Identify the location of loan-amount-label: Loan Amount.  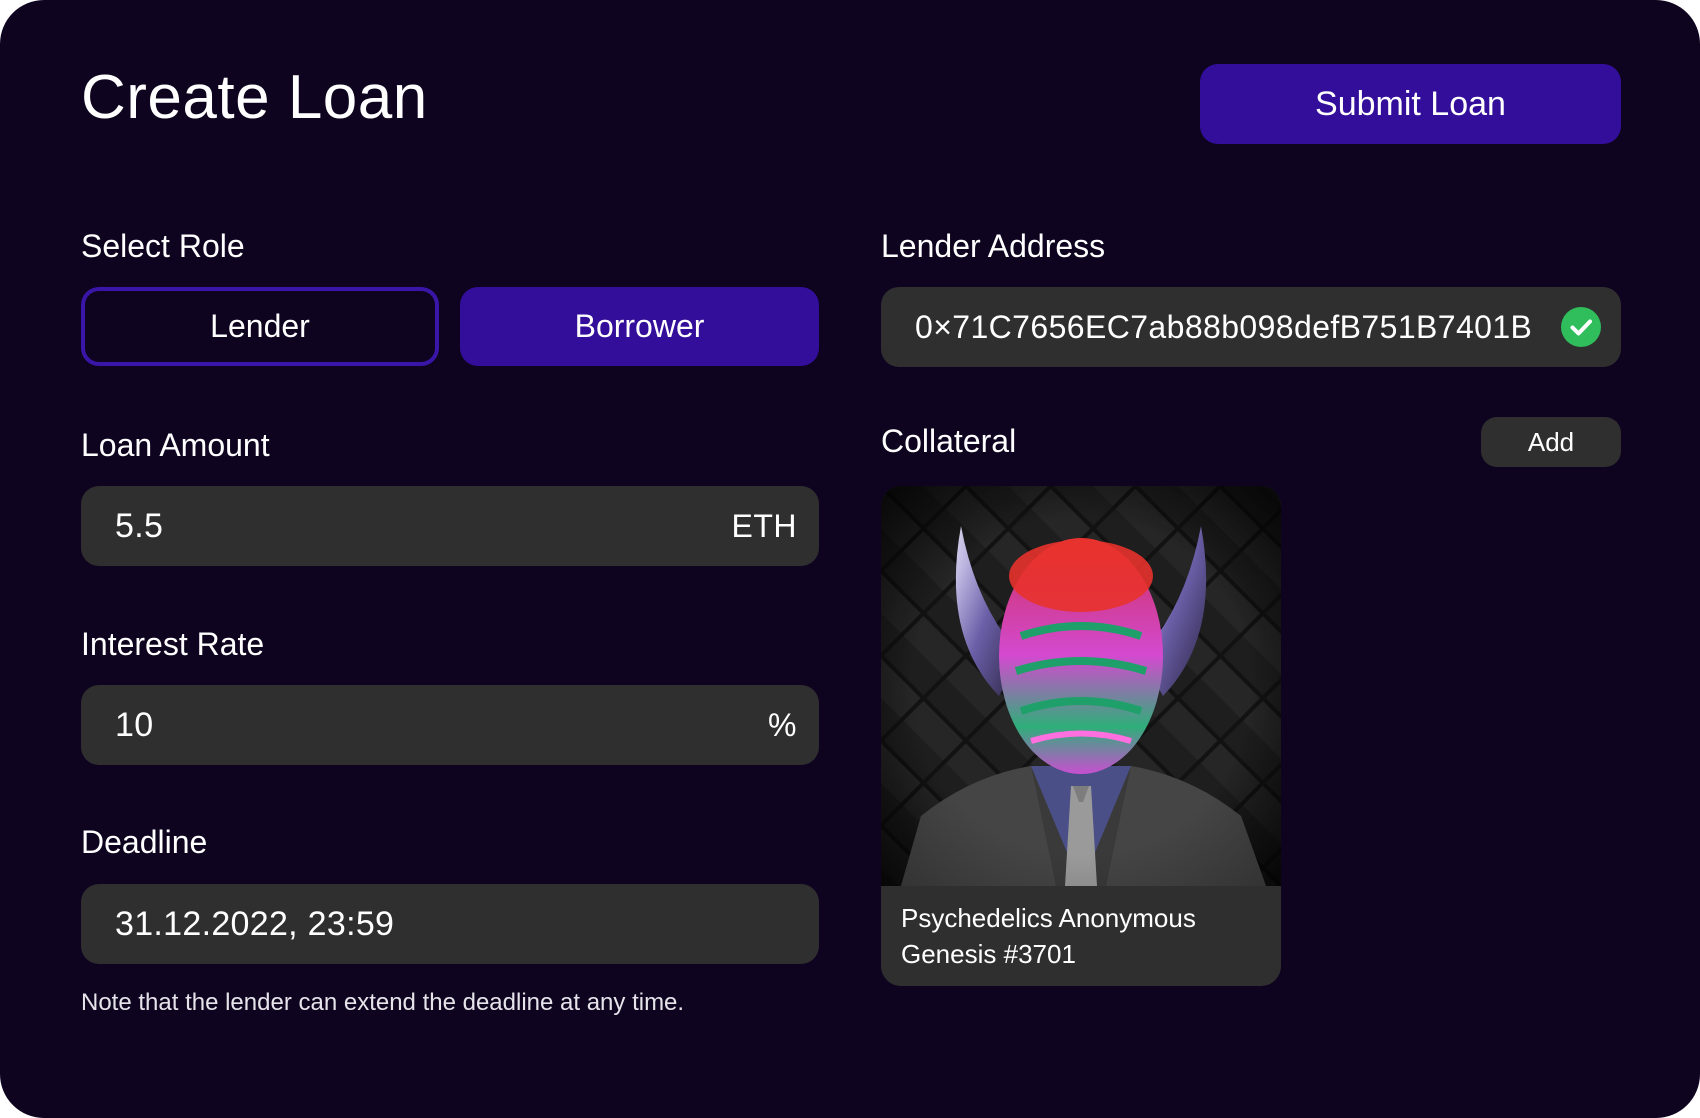
(175, 445).